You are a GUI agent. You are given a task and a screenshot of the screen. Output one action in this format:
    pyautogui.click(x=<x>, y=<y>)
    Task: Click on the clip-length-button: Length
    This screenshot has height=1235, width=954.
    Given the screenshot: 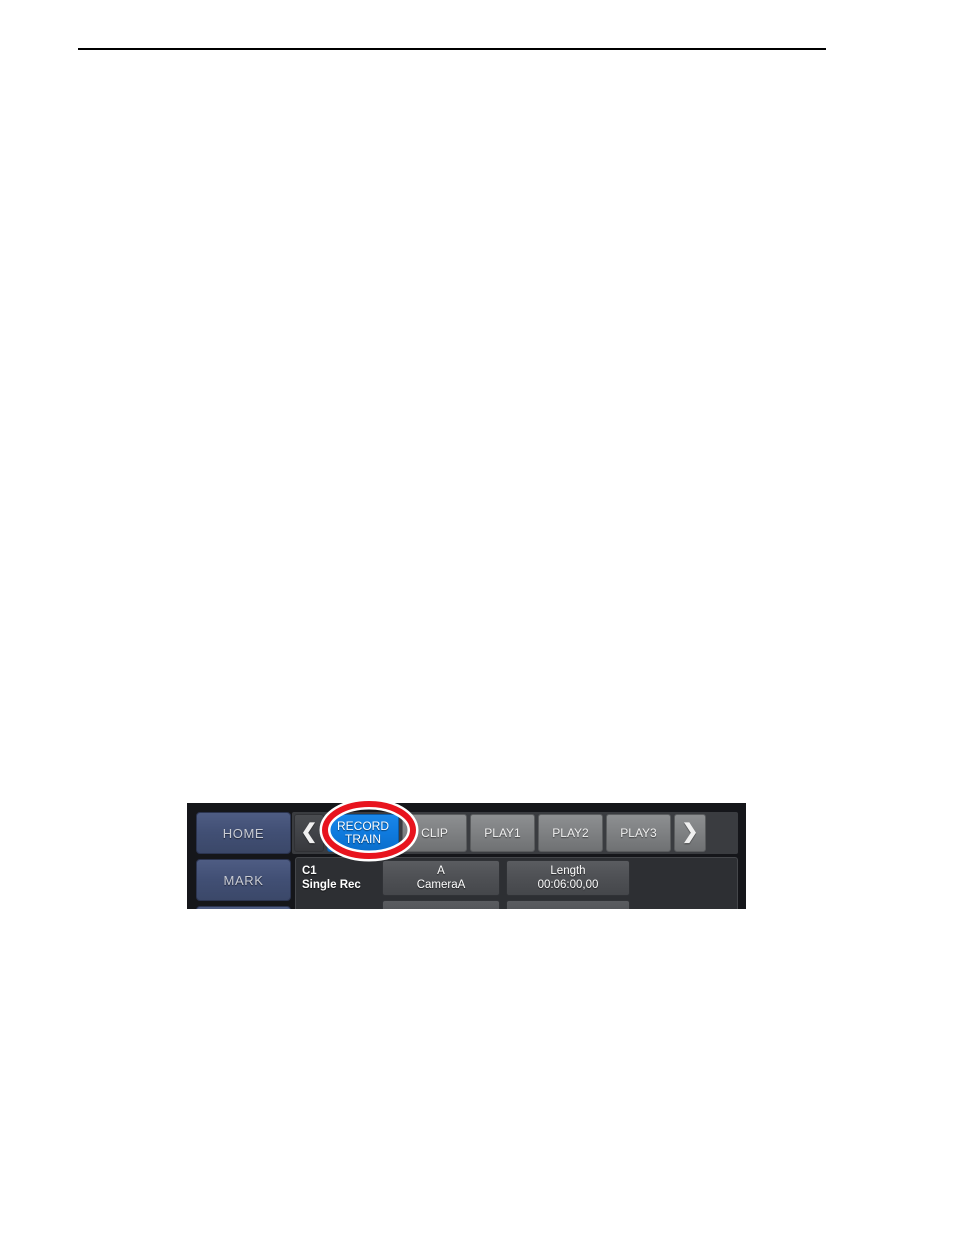 What is the action you would take?
    pyautogui.click(x=568, y=904)
    